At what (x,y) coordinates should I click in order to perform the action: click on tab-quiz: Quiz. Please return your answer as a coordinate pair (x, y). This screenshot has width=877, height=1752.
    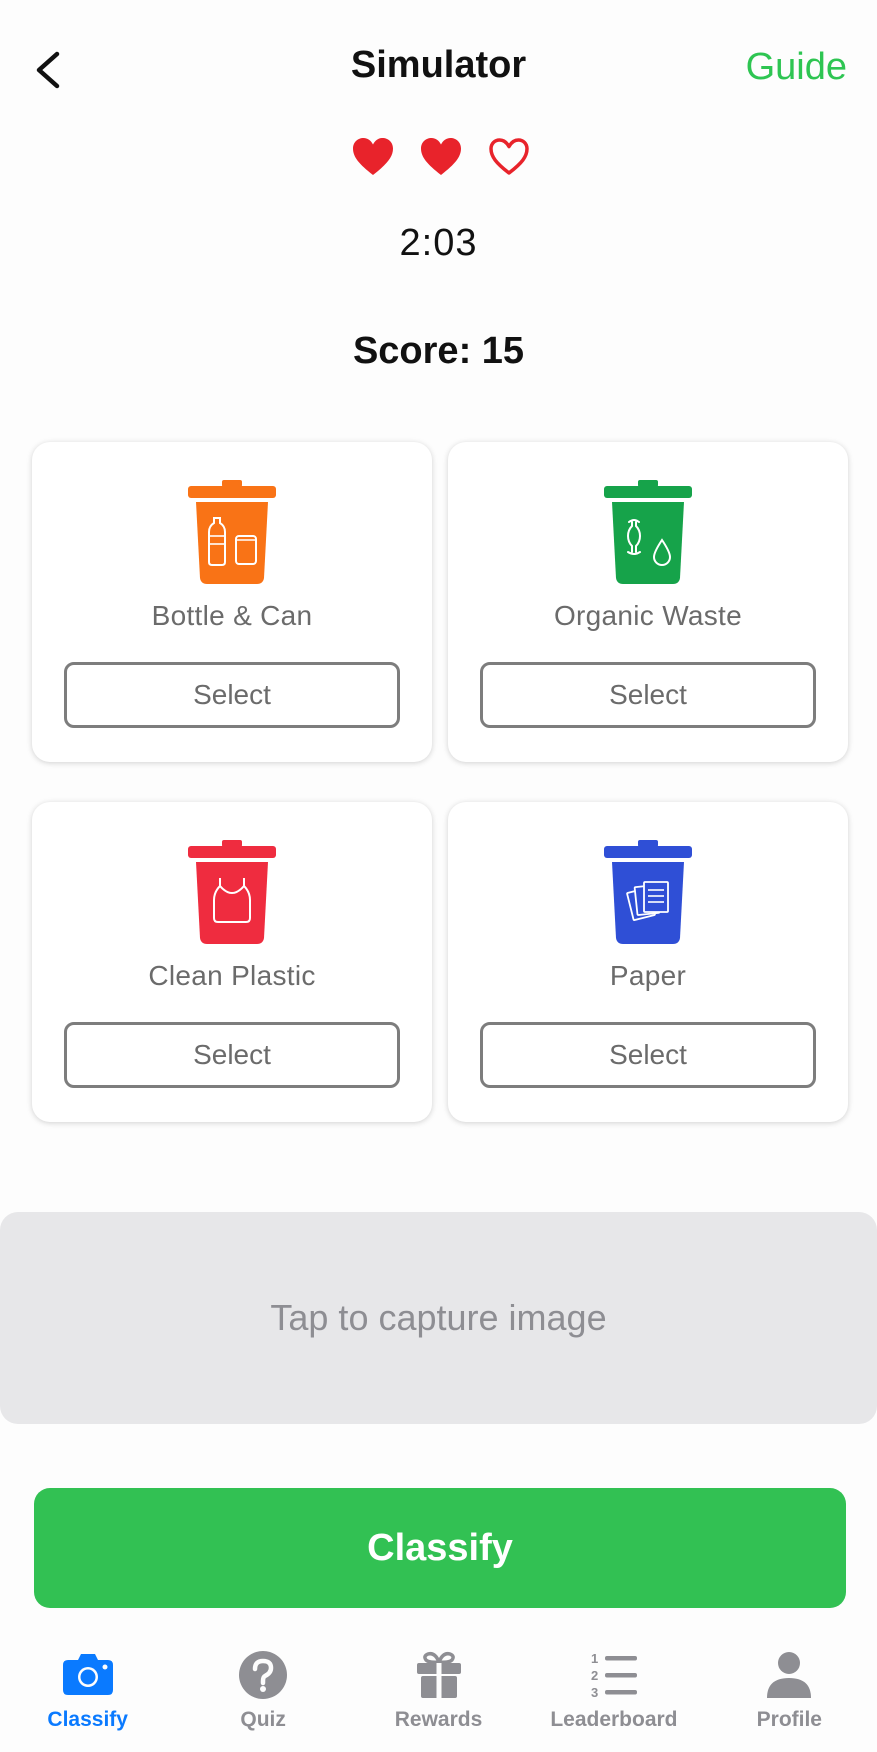
    Looking at the image, I should click on (262, 1700).